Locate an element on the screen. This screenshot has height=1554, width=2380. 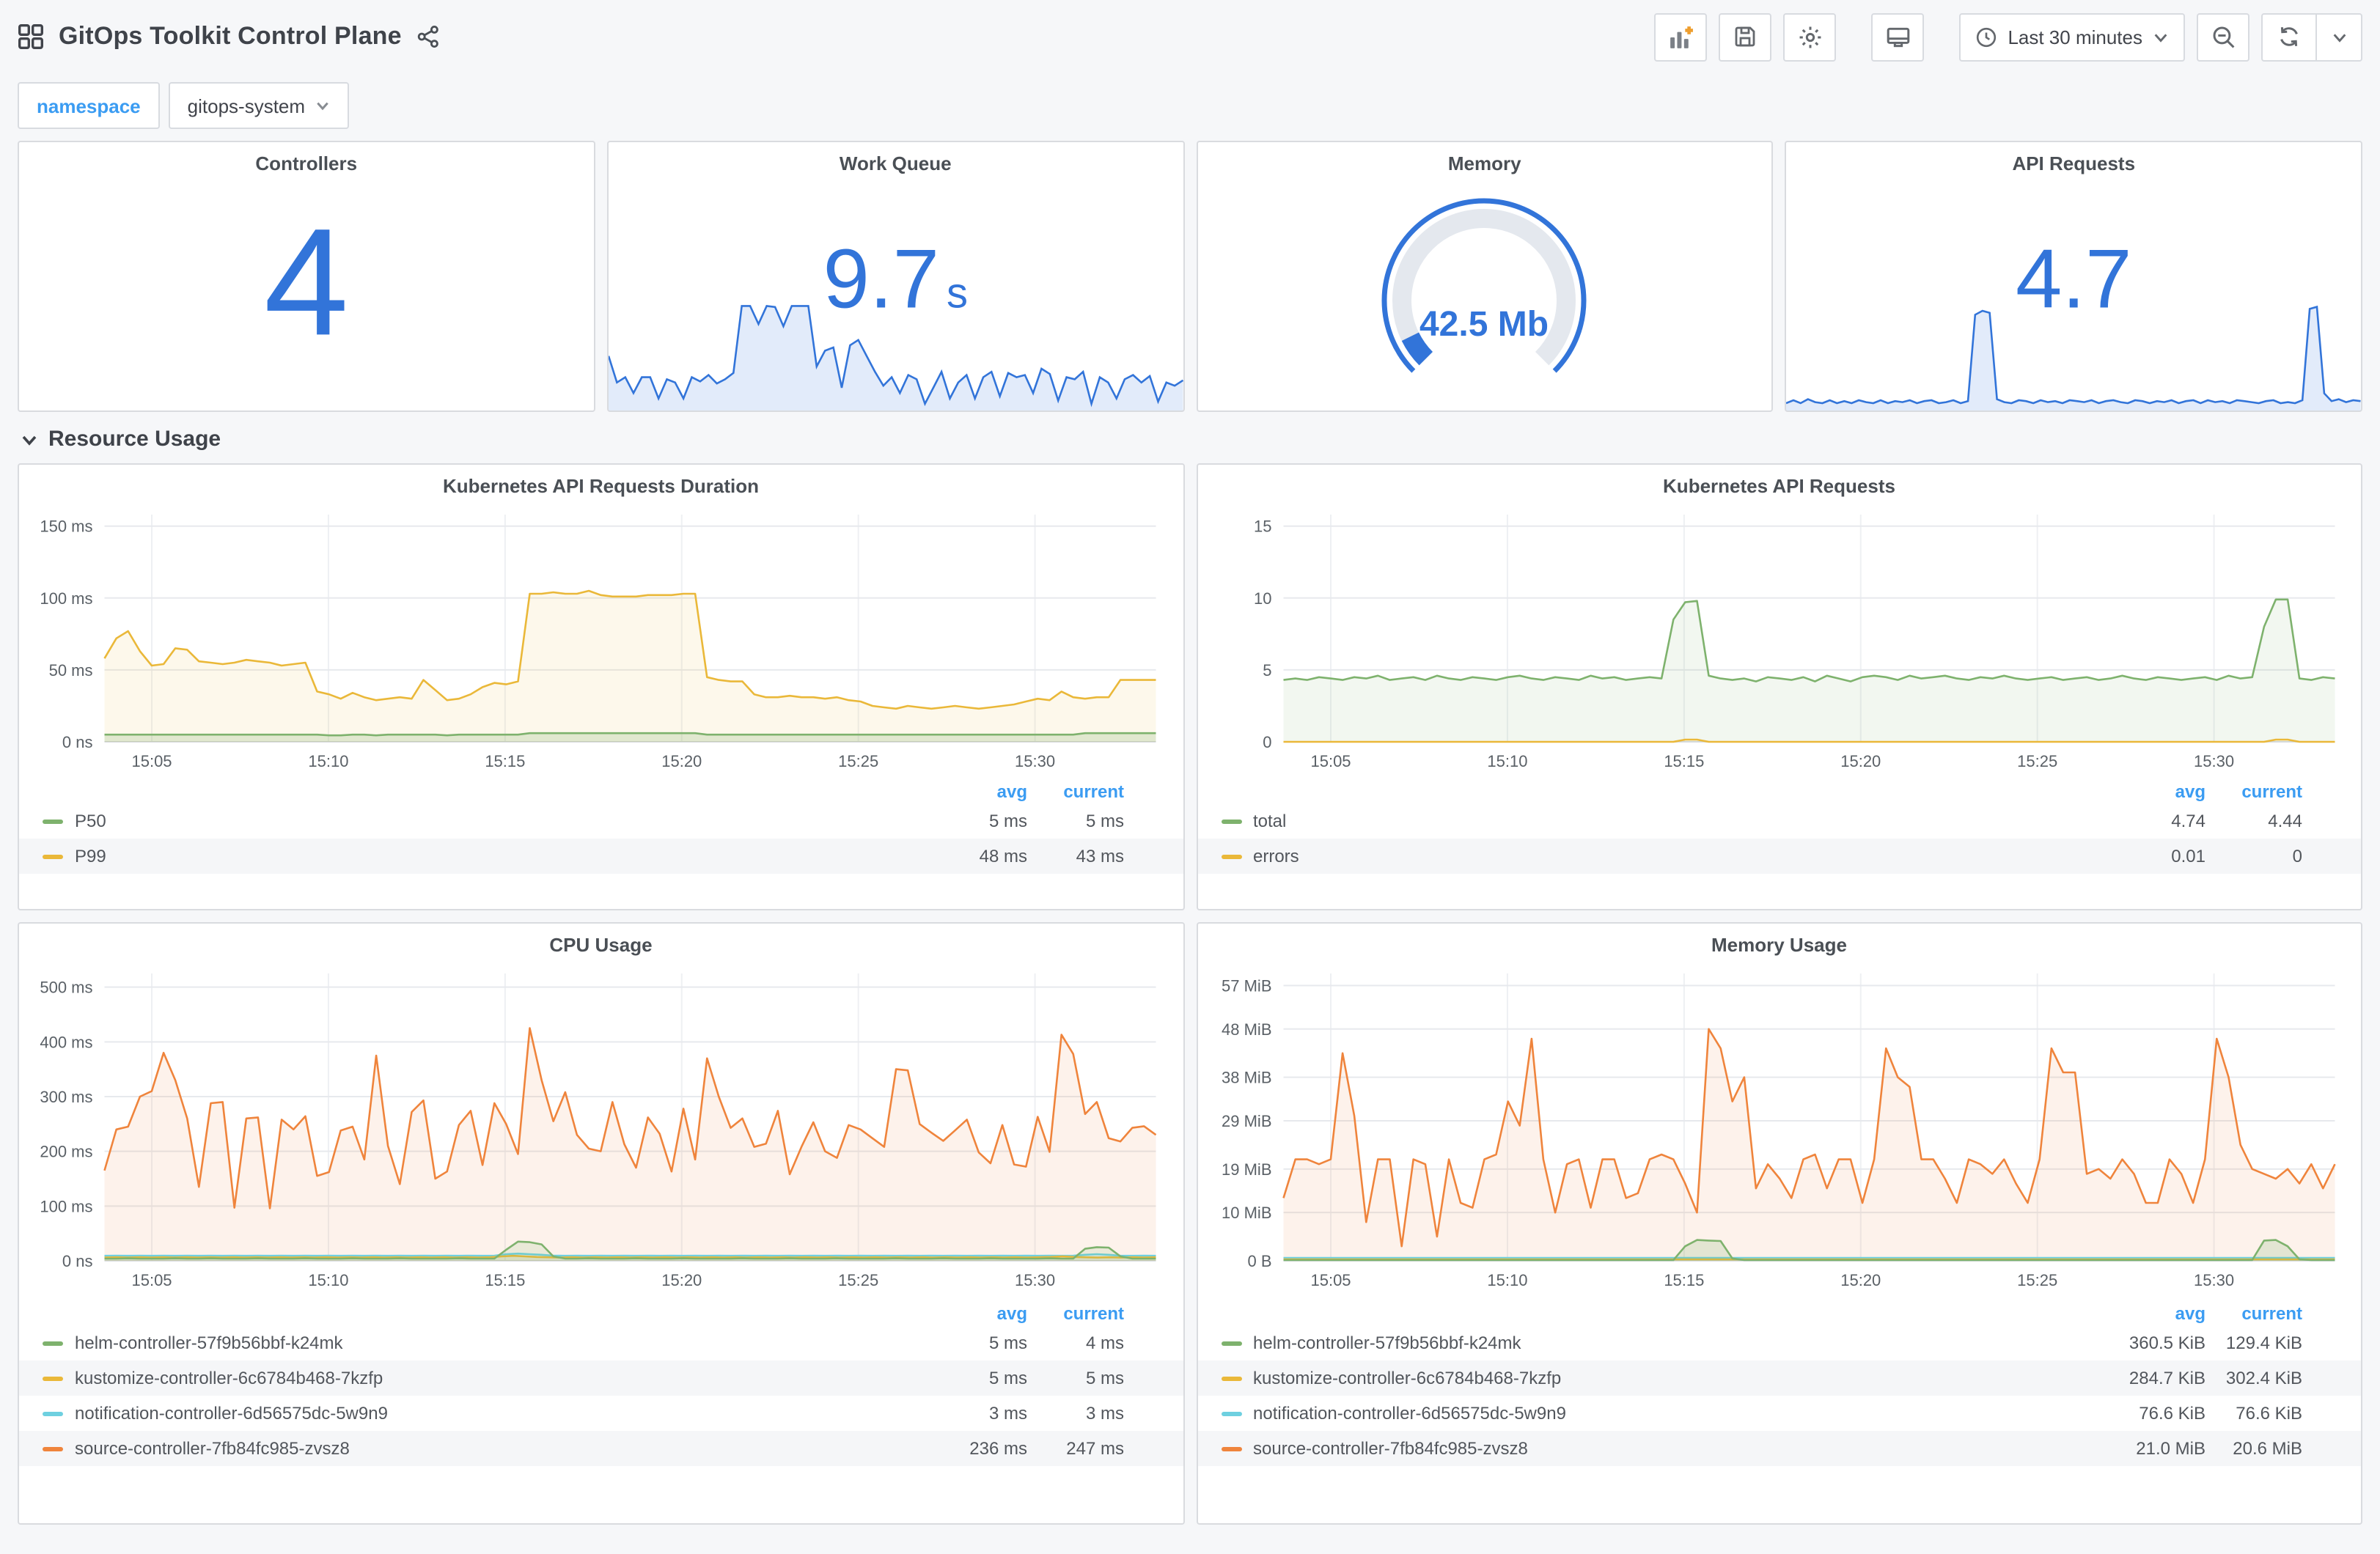
legend-current-value: 43 ms is located at coordinates (1100, 856).